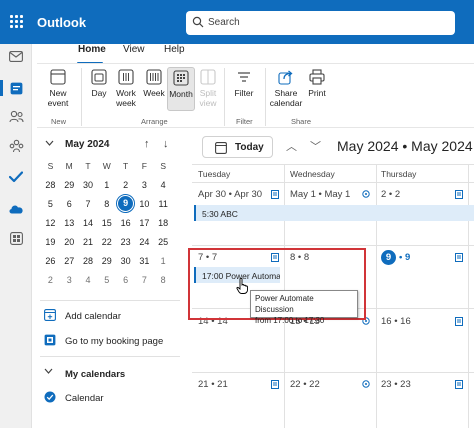  What do you see at coordinates (213, 321) in the screenshot?
I see `day-cell-label: 14 • 14` at bounding box center [213, 321].